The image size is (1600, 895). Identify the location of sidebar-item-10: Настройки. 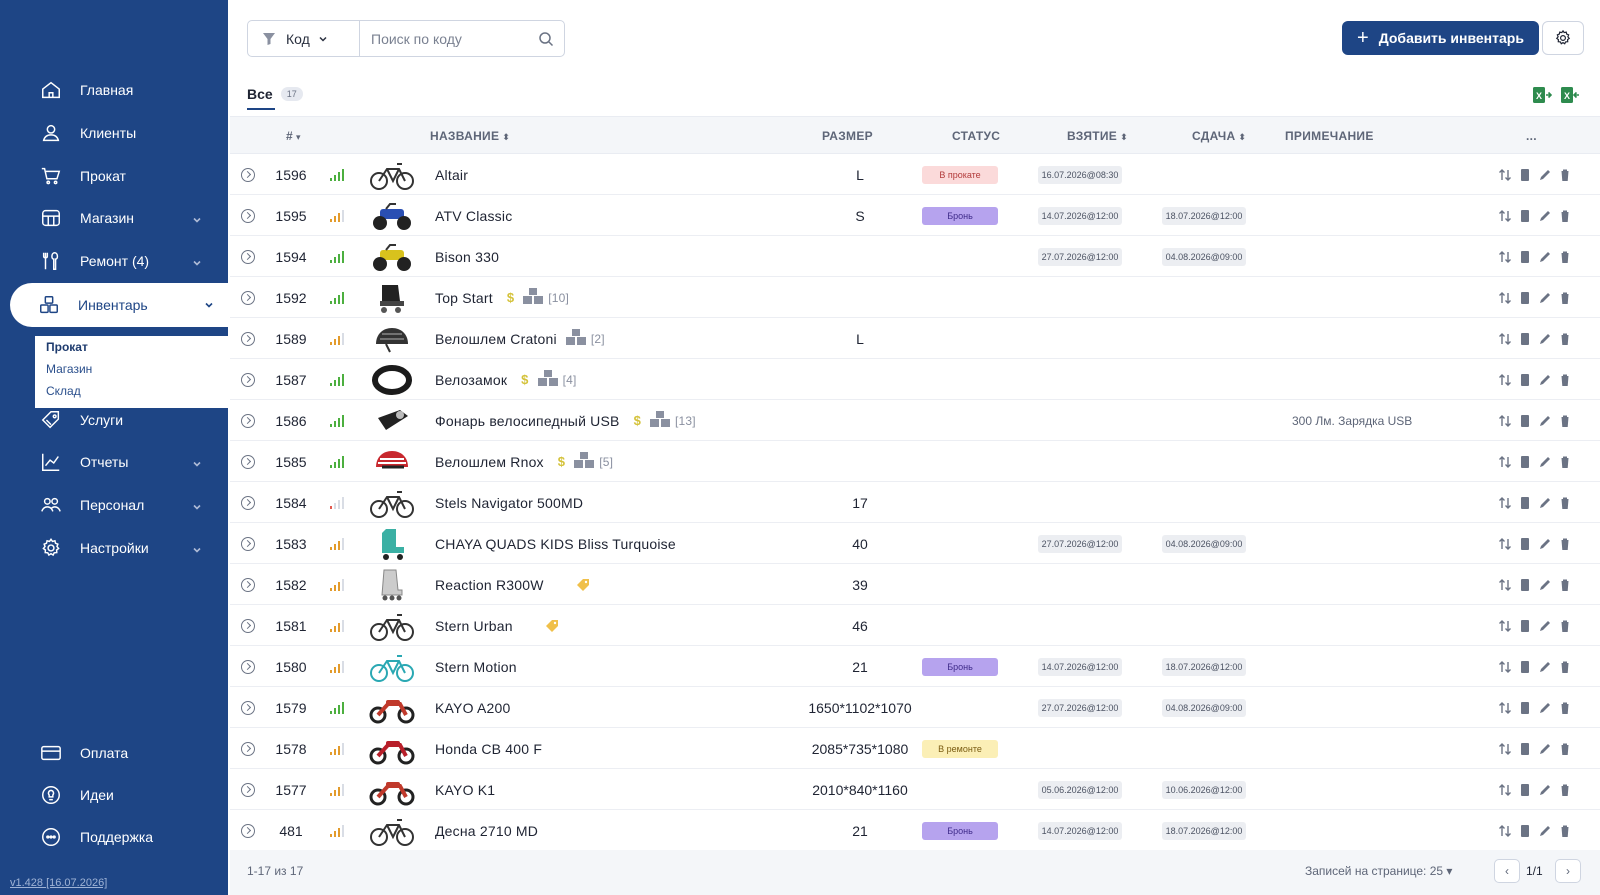
(114, 548).